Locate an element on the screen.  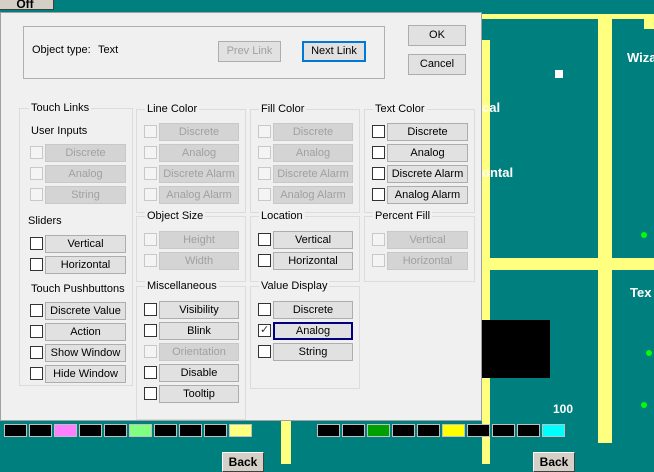
object-size-width-button: Width is located at coordinates (199, 261).